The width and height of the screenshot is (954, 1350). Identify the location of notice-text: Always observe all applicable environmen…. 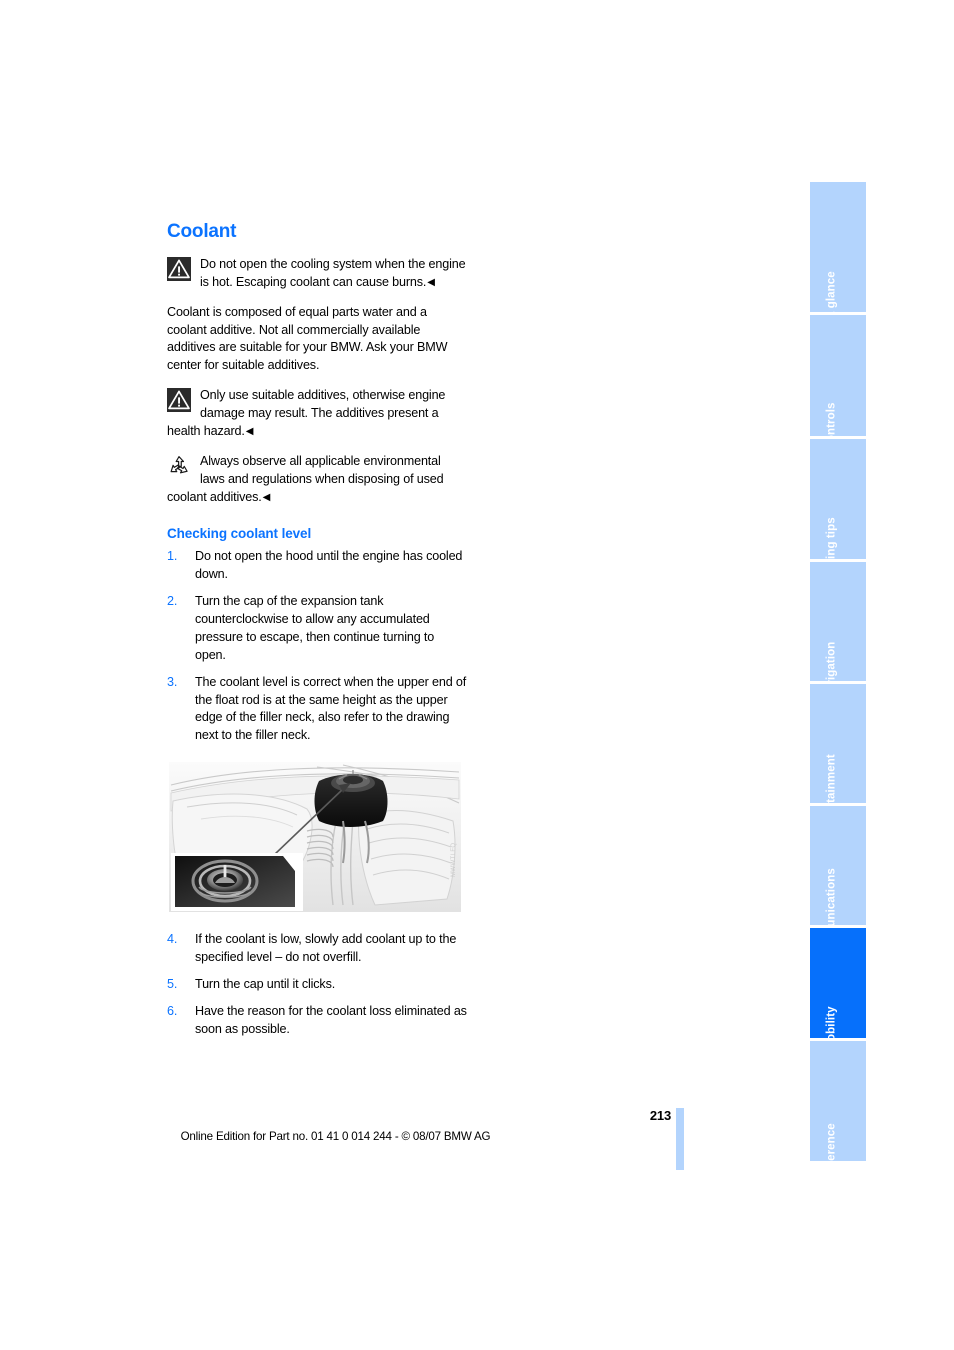
(305, 478).